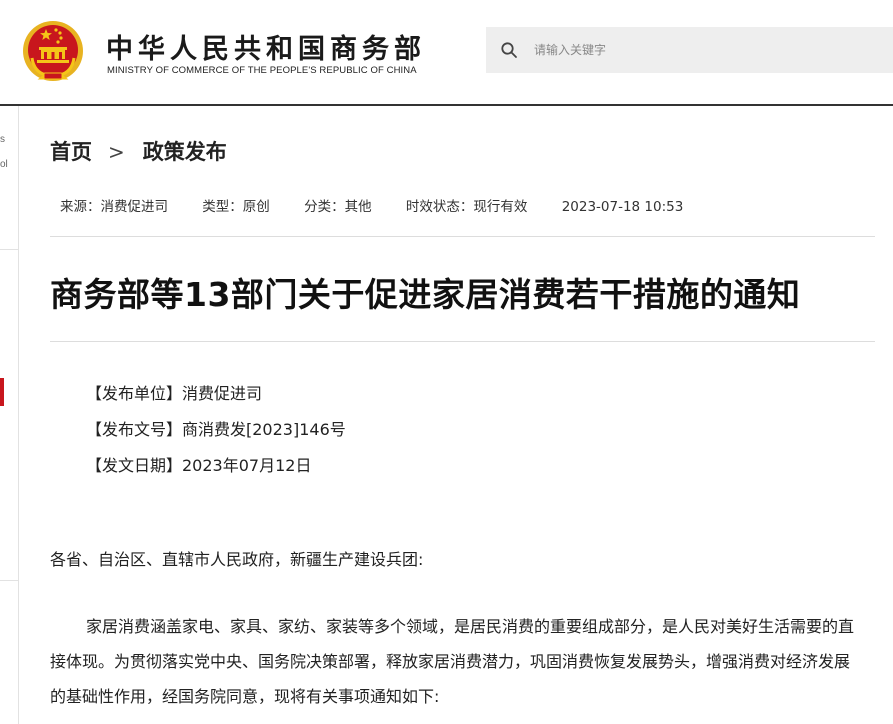 The image size is (893, 724). What do you see at coordinates (462, 236) in the screenshot?
I see `meta-divider` at bounding box center [462, 236].